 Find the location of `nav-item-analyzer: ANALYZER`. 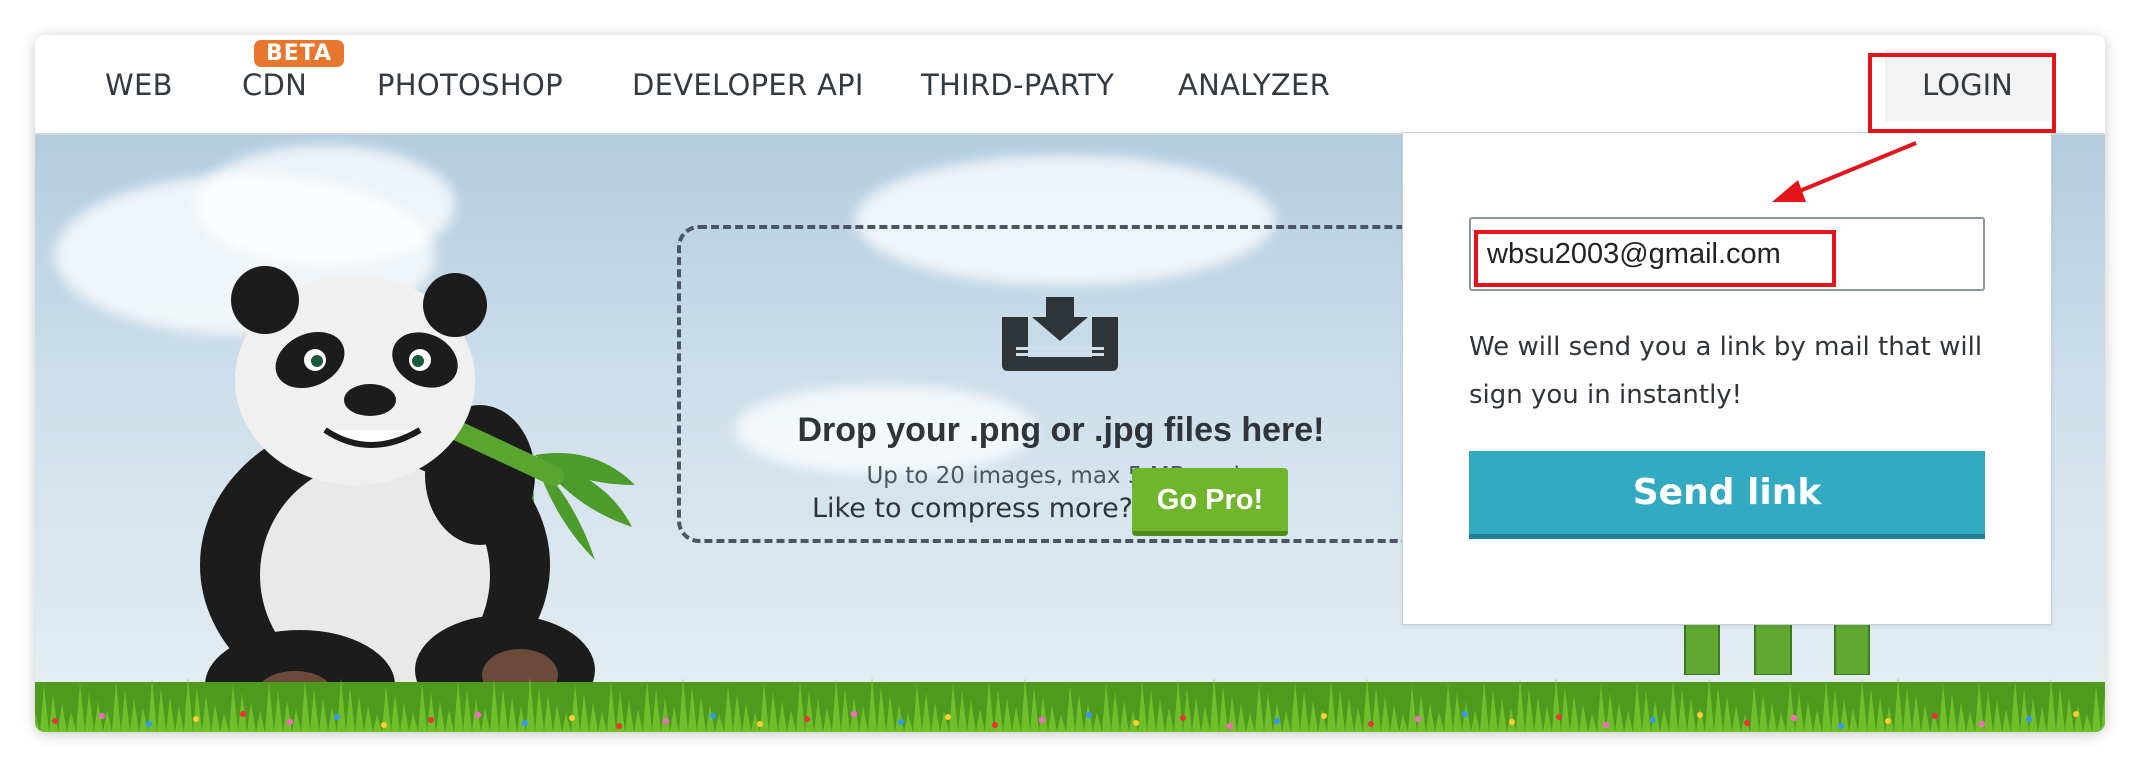

nav-item-analyzer: ANALYZER is located at coordinates (1254, 85).